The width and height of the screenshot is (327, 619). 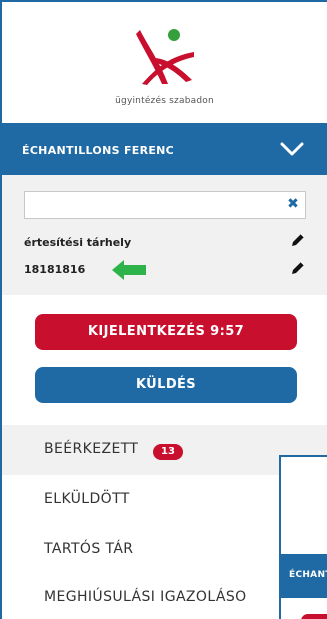 What do you see at coordinates (165, 205) in the screenshot?
I see `search-input` at bounding box center [165, 205].